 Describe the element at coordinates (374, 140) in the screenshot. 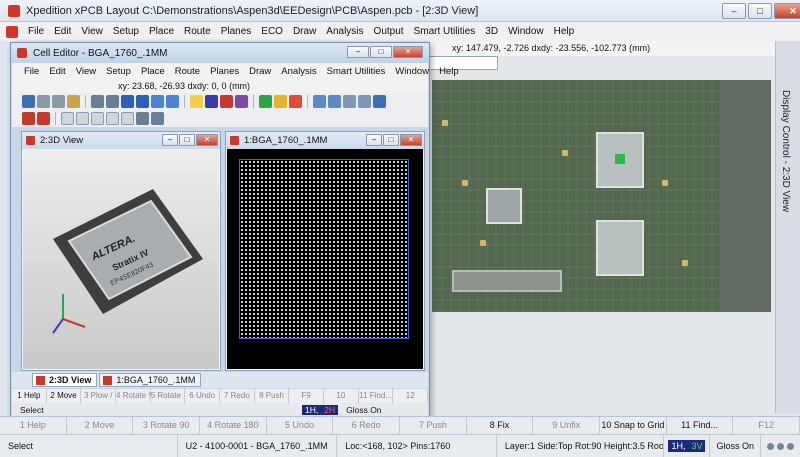

I see `subwindow-bga-minimize-button: –` at that location.